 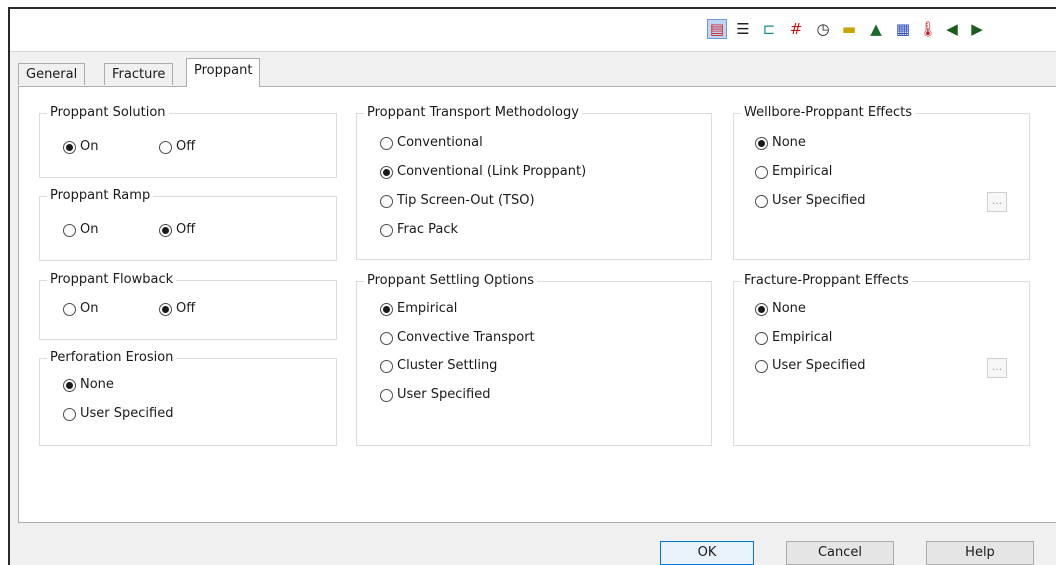 I want to click on fracture-user-specified-radio: User Specified, so click(x=810, y=366).